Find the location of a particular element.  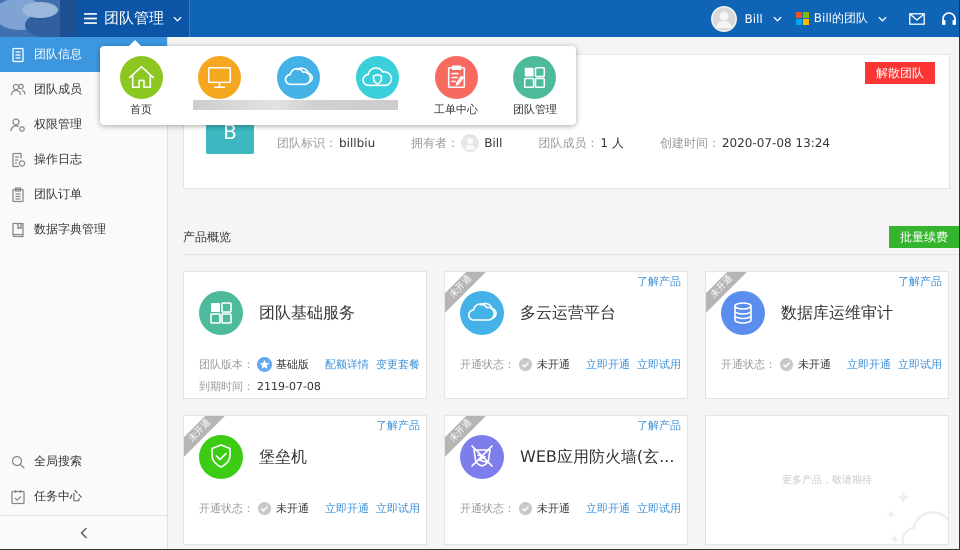

field-label: 到期时间： is located at coordinates (227, 386).